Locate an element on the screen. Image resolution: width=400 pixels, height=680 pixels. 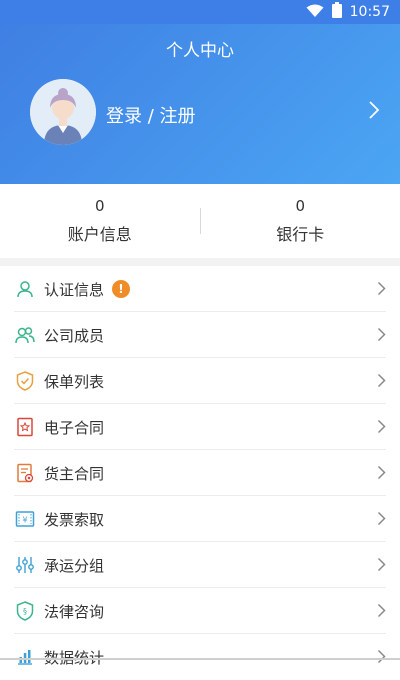
avatar is located at coordinates (63, 112).